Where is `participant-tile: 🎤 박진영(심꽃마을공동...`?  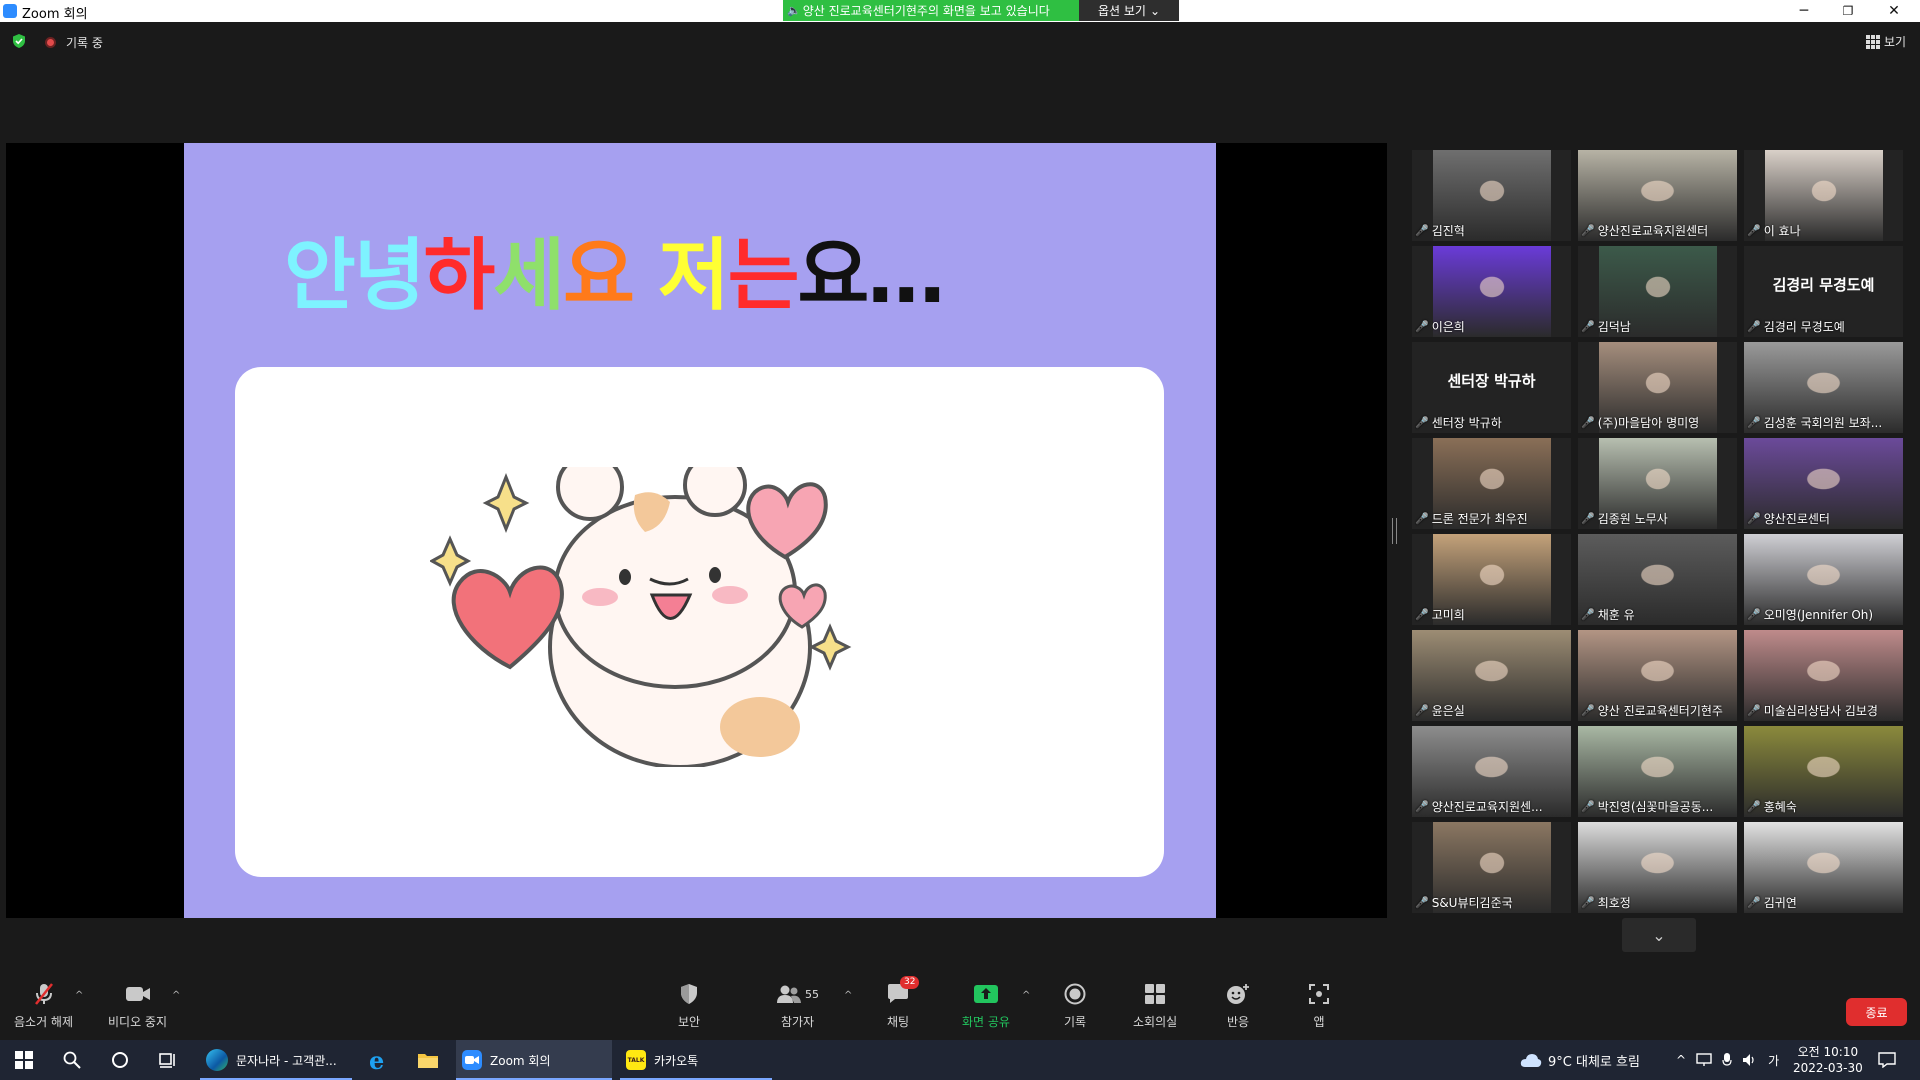
participant-tile: 🎤 박진영(심꽃마을공동... is located at coordinates (1657, 771).